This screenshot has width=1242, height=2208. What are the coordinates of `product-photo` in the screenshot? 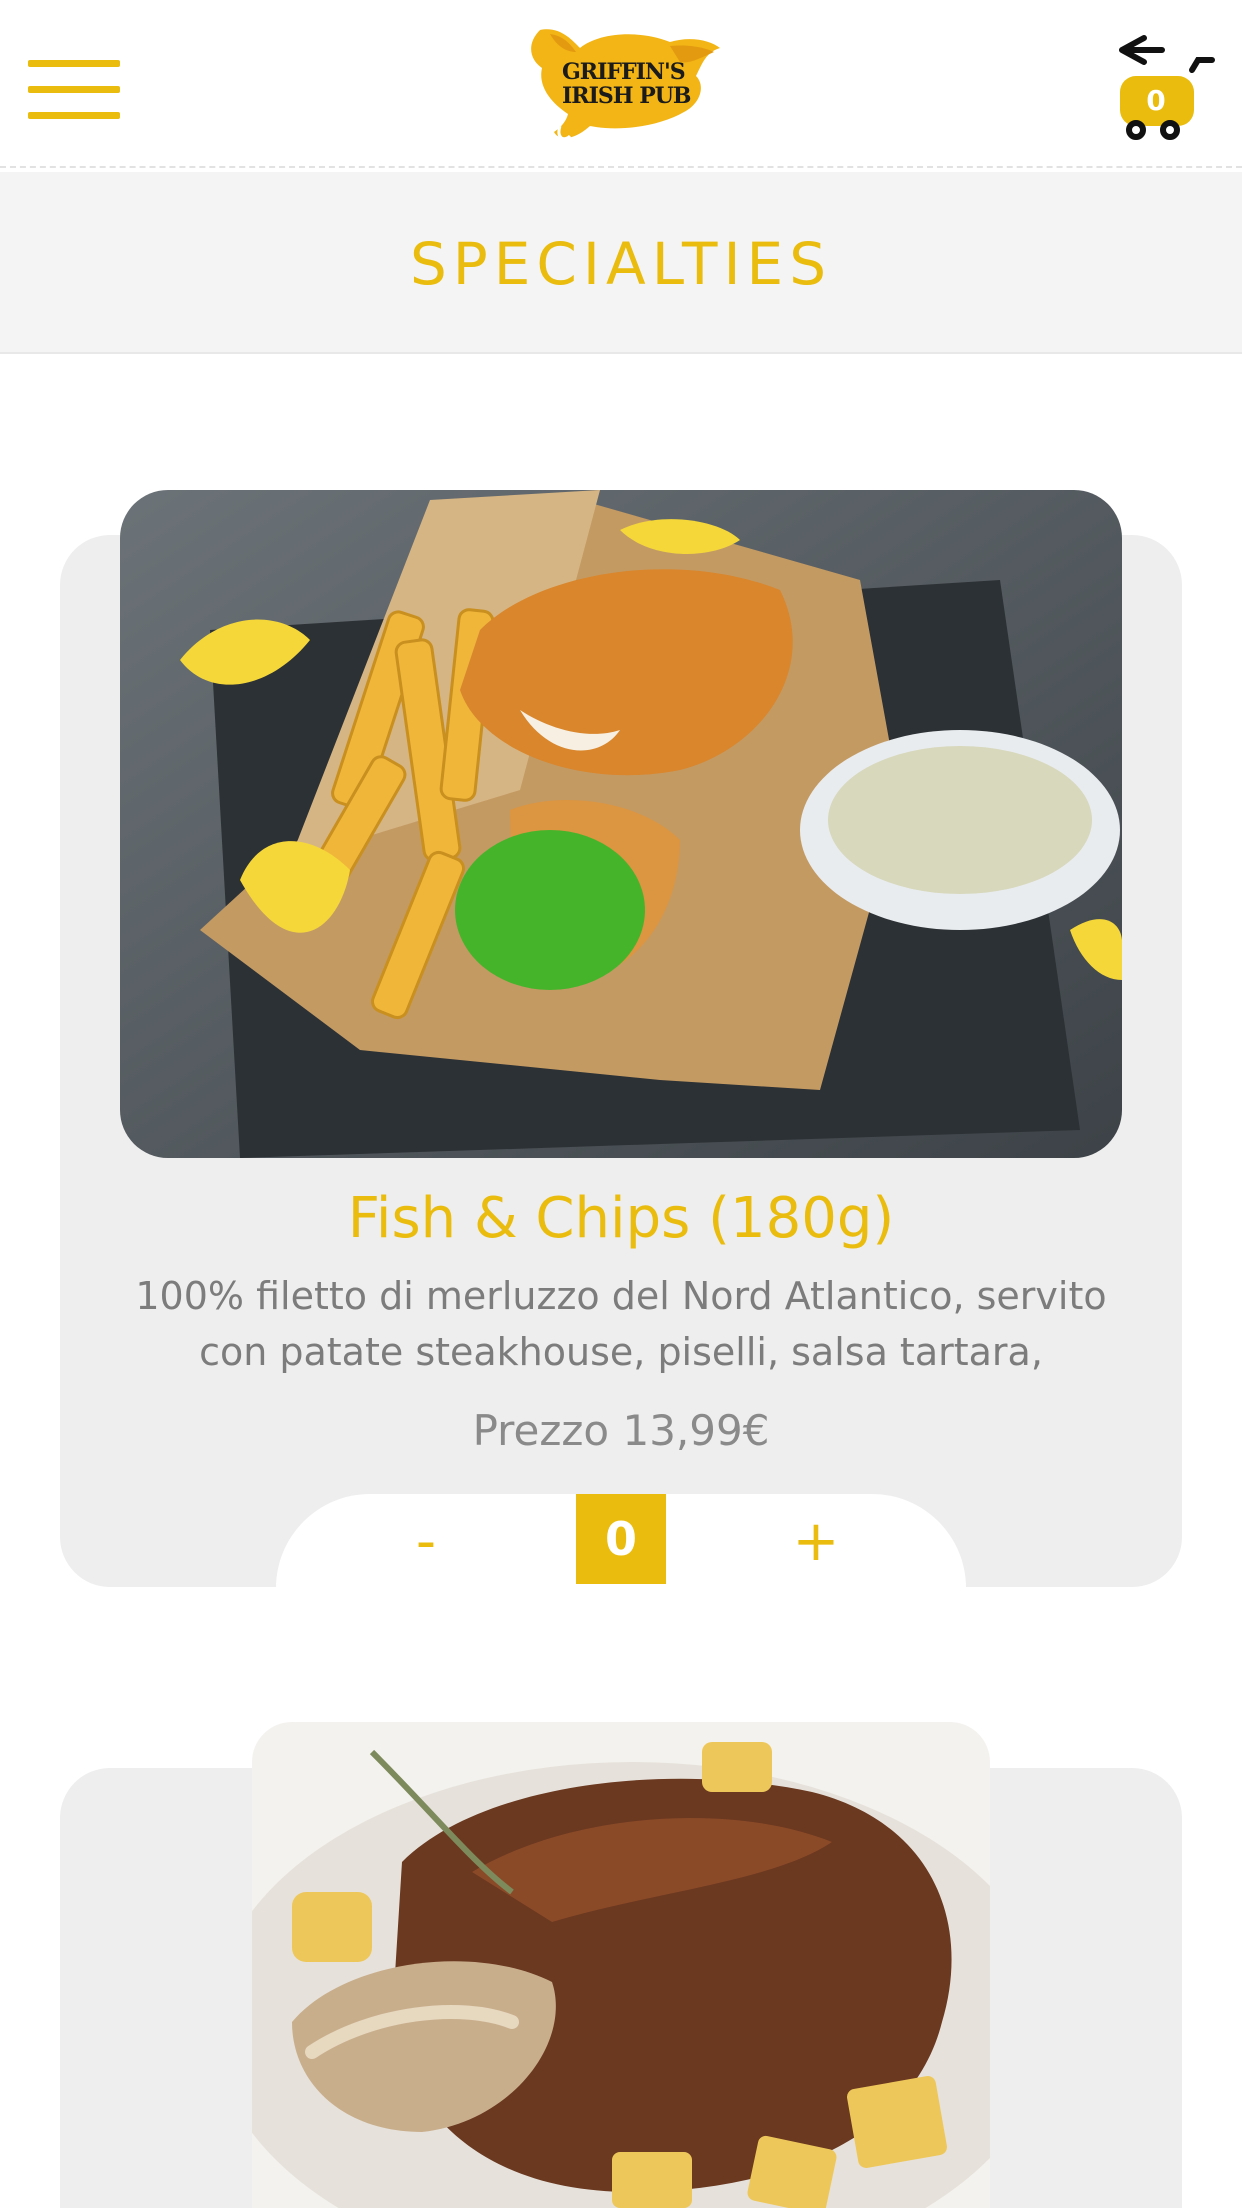 It's located at (621, 1965).